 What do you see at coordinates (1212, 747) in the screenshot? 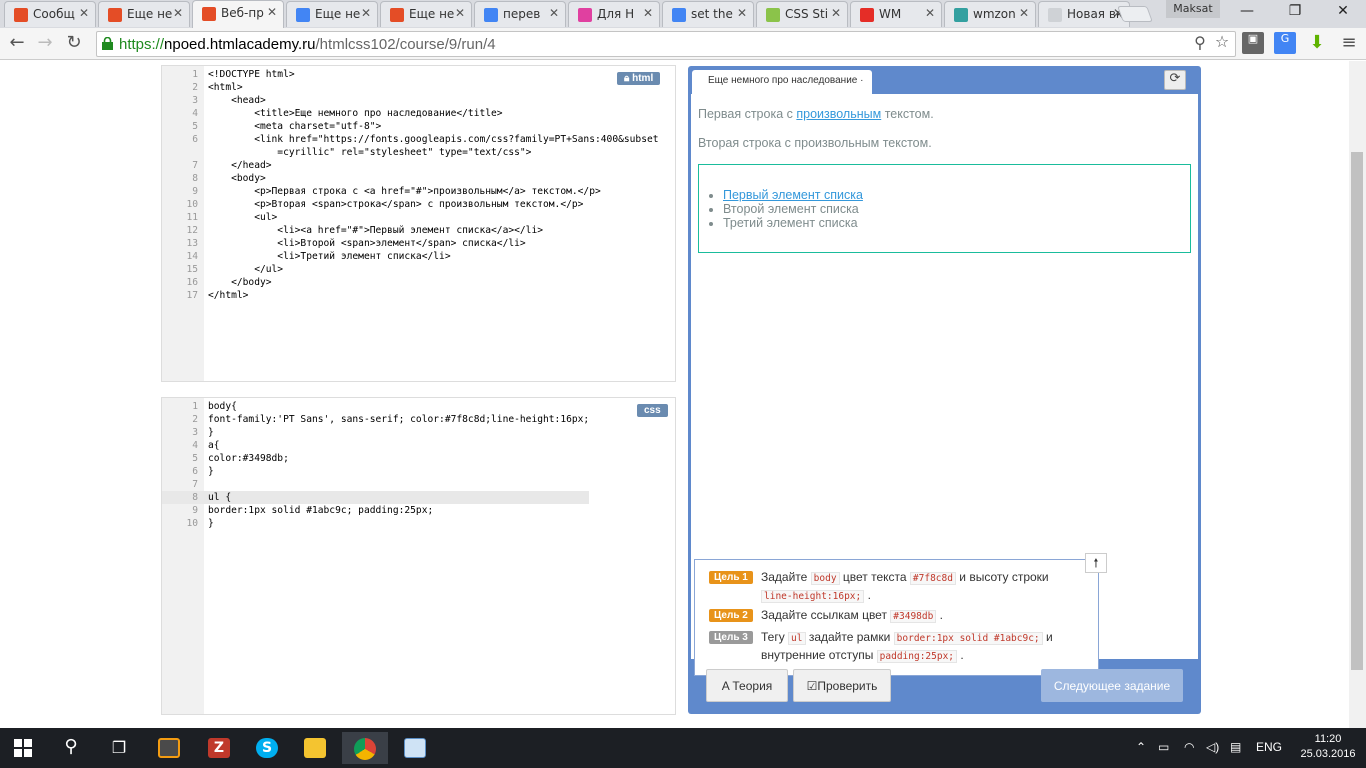
I see `volume-icon: ◁)` at bounding box center [1212, 747].